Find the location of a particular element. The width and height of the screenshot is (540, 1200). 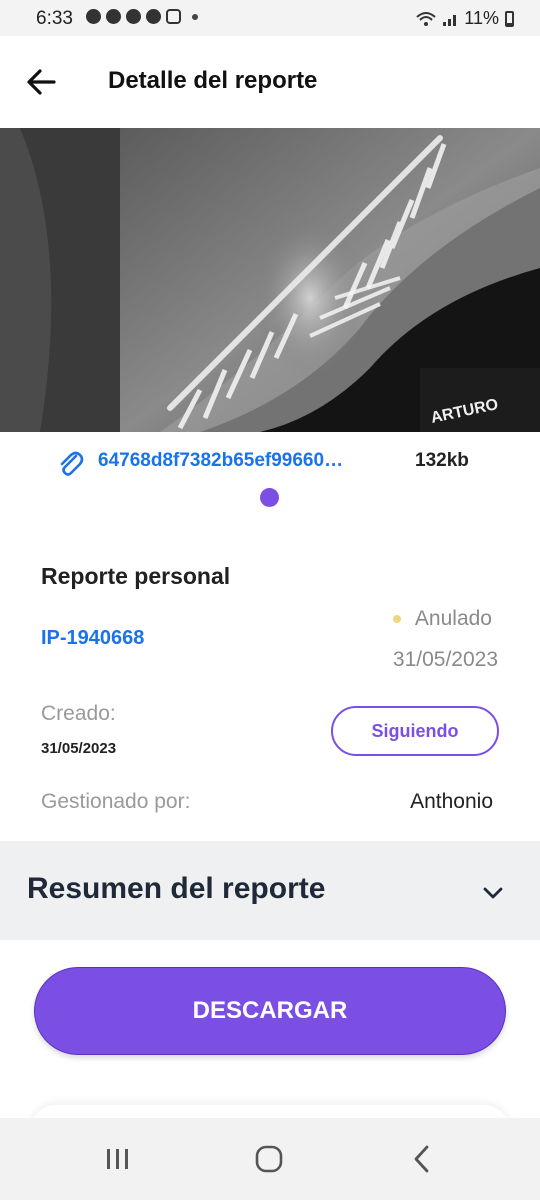

following-button: Siguiendo is located at coordinates (415, 731).